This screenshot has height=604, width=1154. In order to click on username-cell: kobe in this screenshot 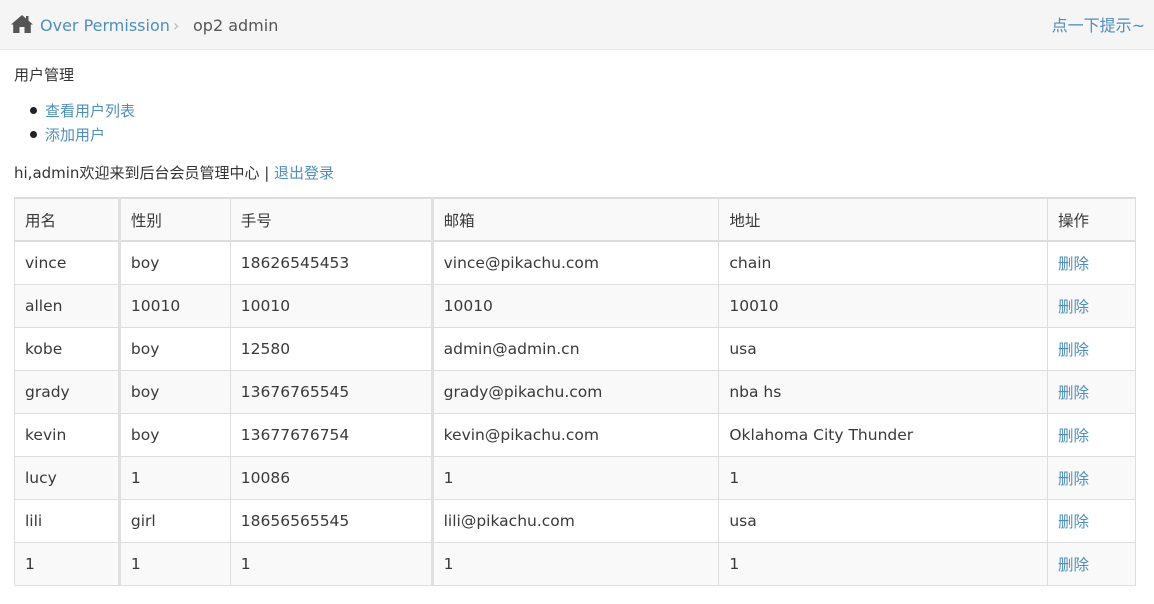, I will do `click(67, 348)`.